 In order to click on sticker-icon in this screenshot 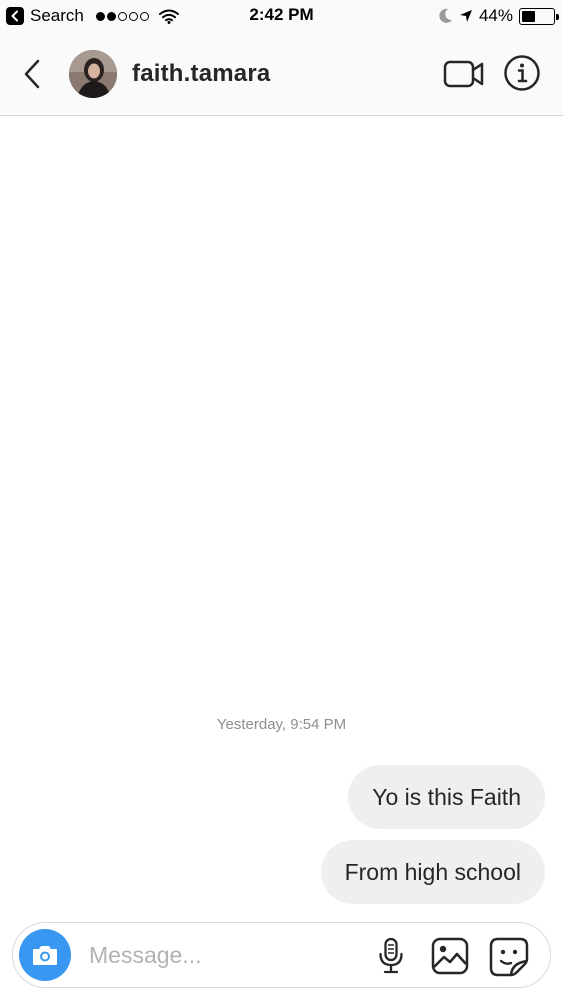, I will do `click(509, 957)`.